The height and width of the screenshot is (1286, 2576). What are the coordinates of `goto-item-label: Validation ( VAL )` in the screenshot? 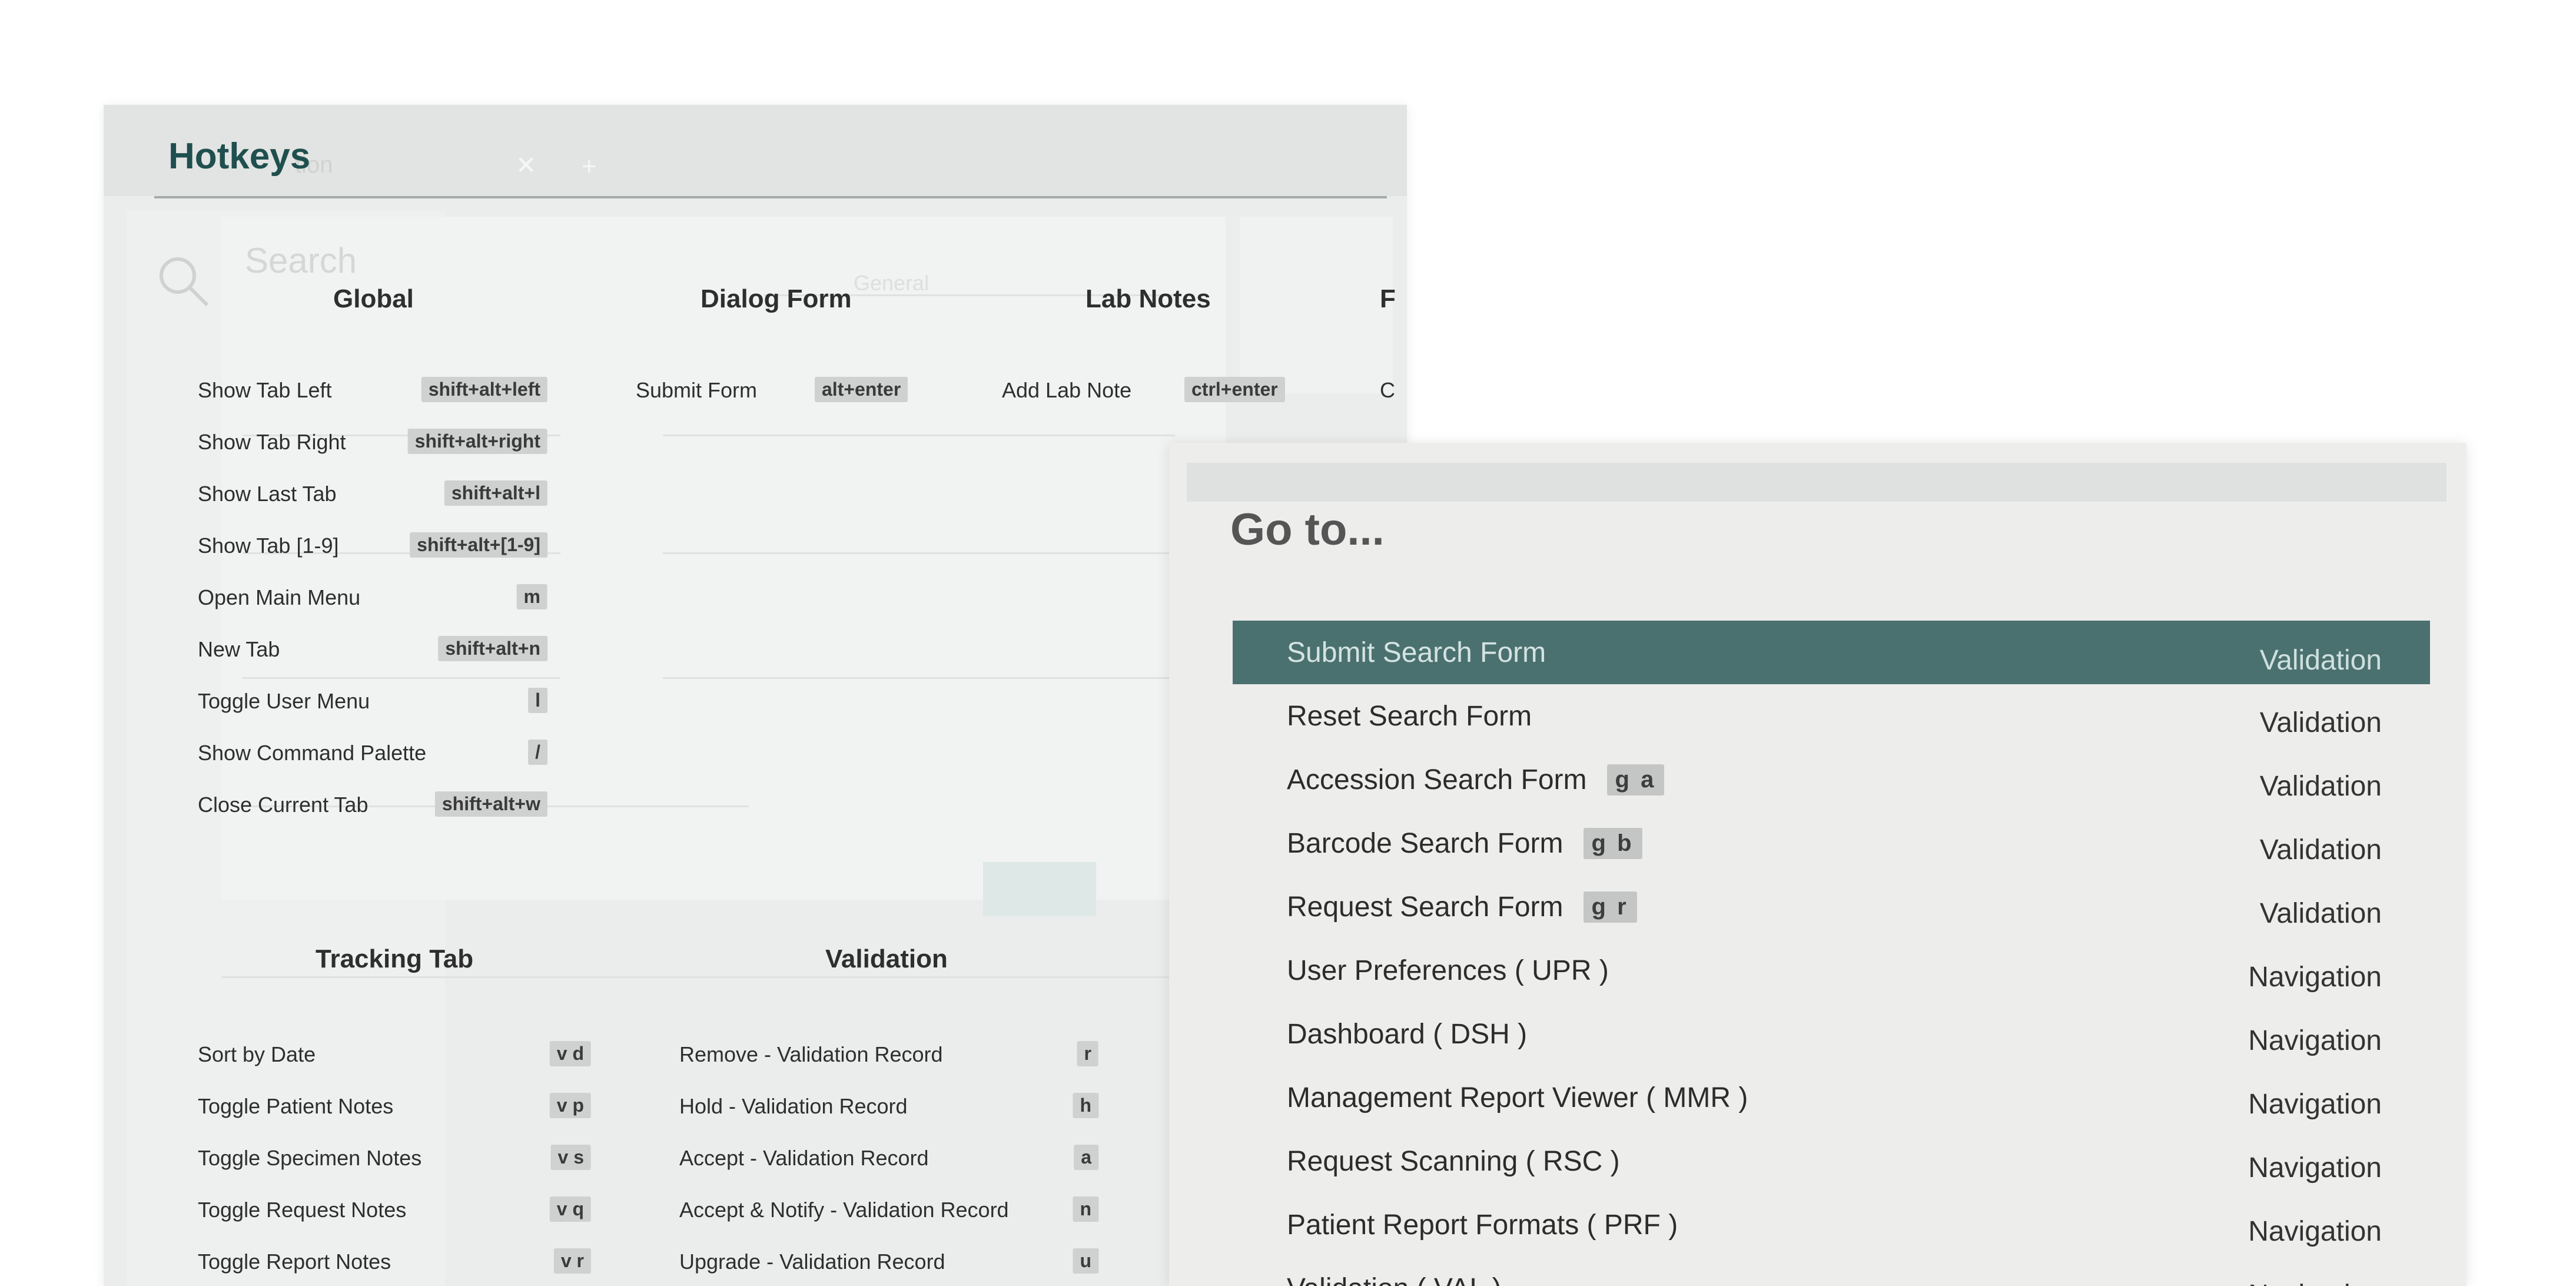 It's located at (1394, 1279).